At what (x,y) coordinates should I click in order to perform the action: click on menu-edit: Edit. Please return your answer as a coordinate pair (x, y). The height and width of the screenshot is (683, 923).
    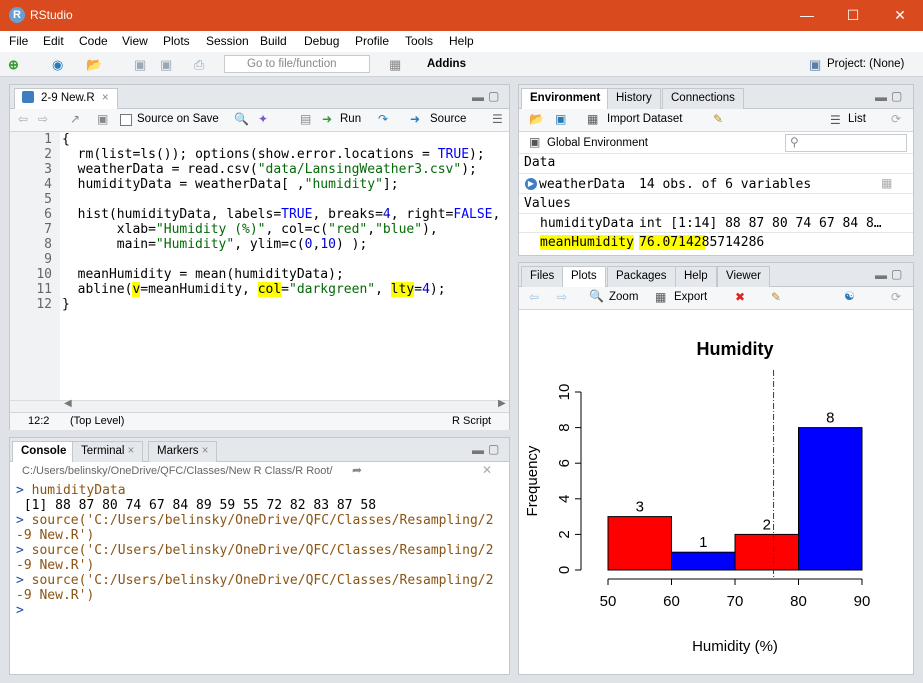
    Looking at the image, I should click on (53, 41).